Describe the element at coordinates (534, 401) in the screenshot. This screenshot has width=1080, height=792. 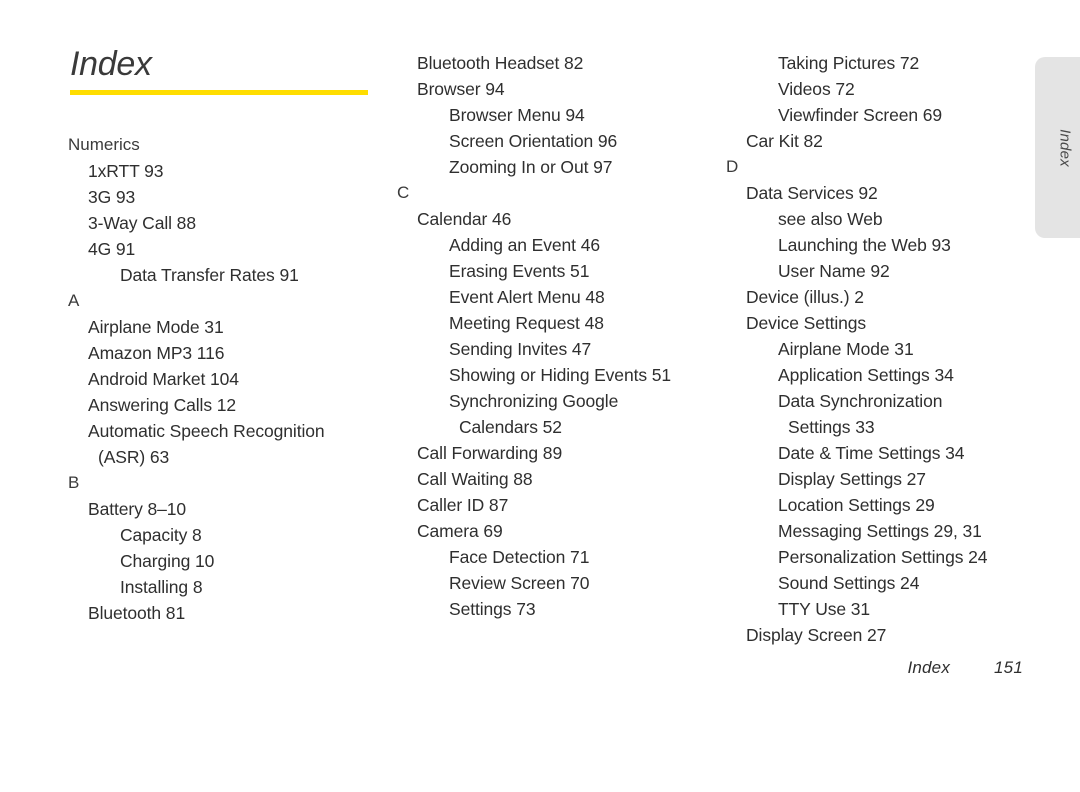
I see `index-entry: Synchronizing Google` at that location.